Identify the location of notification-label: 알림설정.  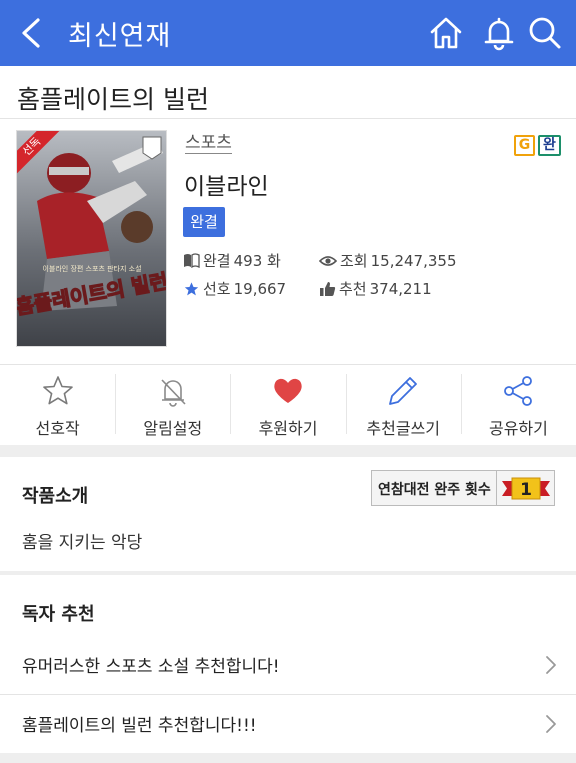
(173, 428).